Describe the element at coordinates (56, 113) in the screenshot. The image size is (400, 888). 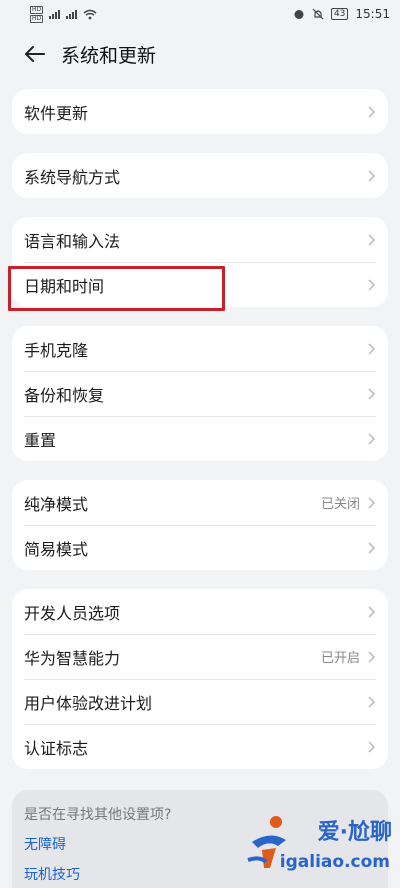
I see `row-label: 软件更新` at that location.